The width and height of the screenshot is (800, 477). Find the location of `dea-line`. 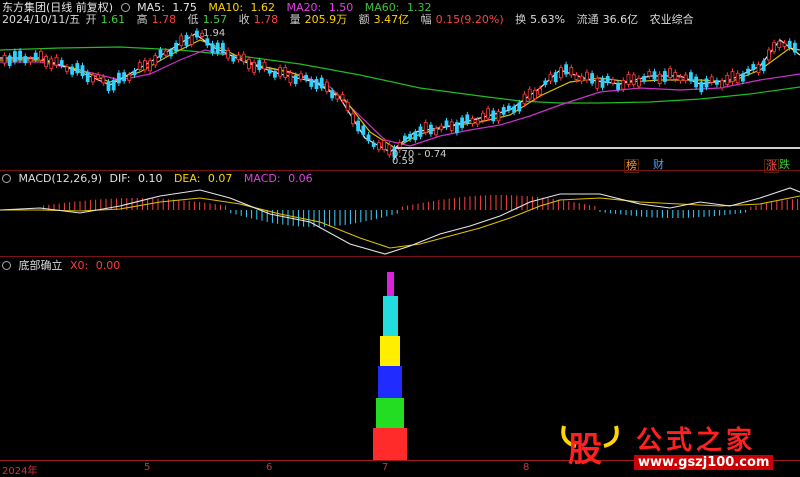

dea-line is located at coordinates (400, 222).